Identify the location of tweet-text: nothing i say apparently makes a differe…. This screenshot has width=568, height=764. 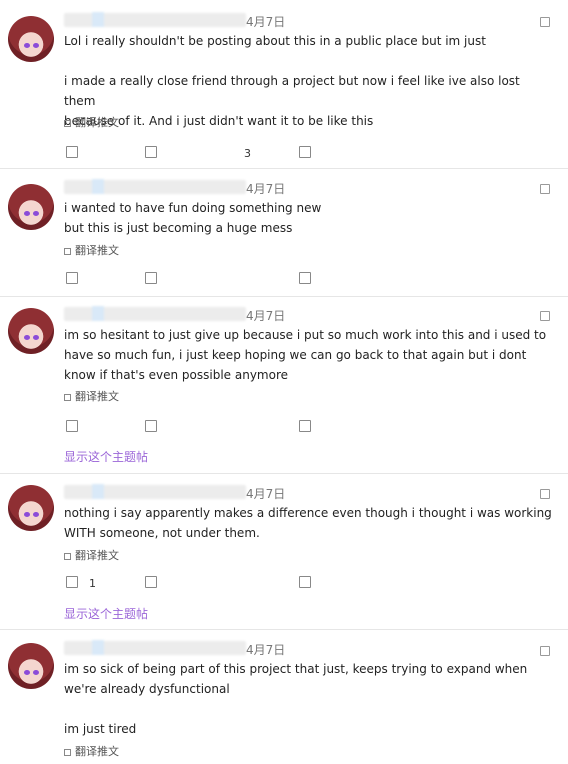
(308, 523).